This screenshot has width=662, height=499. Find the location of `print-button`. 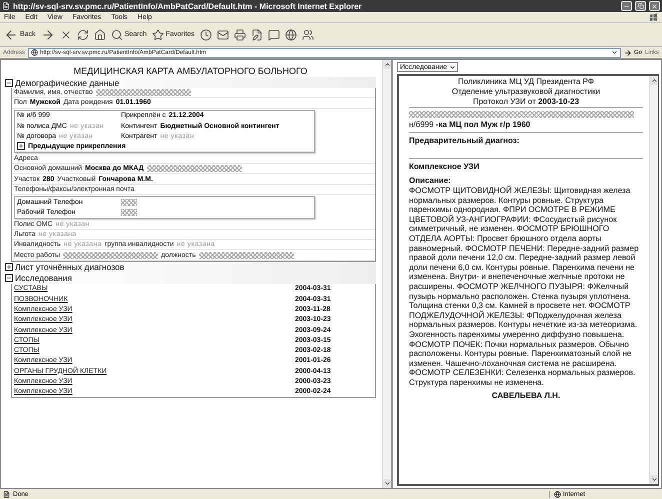

print-button is located at coordinates (240, 34).